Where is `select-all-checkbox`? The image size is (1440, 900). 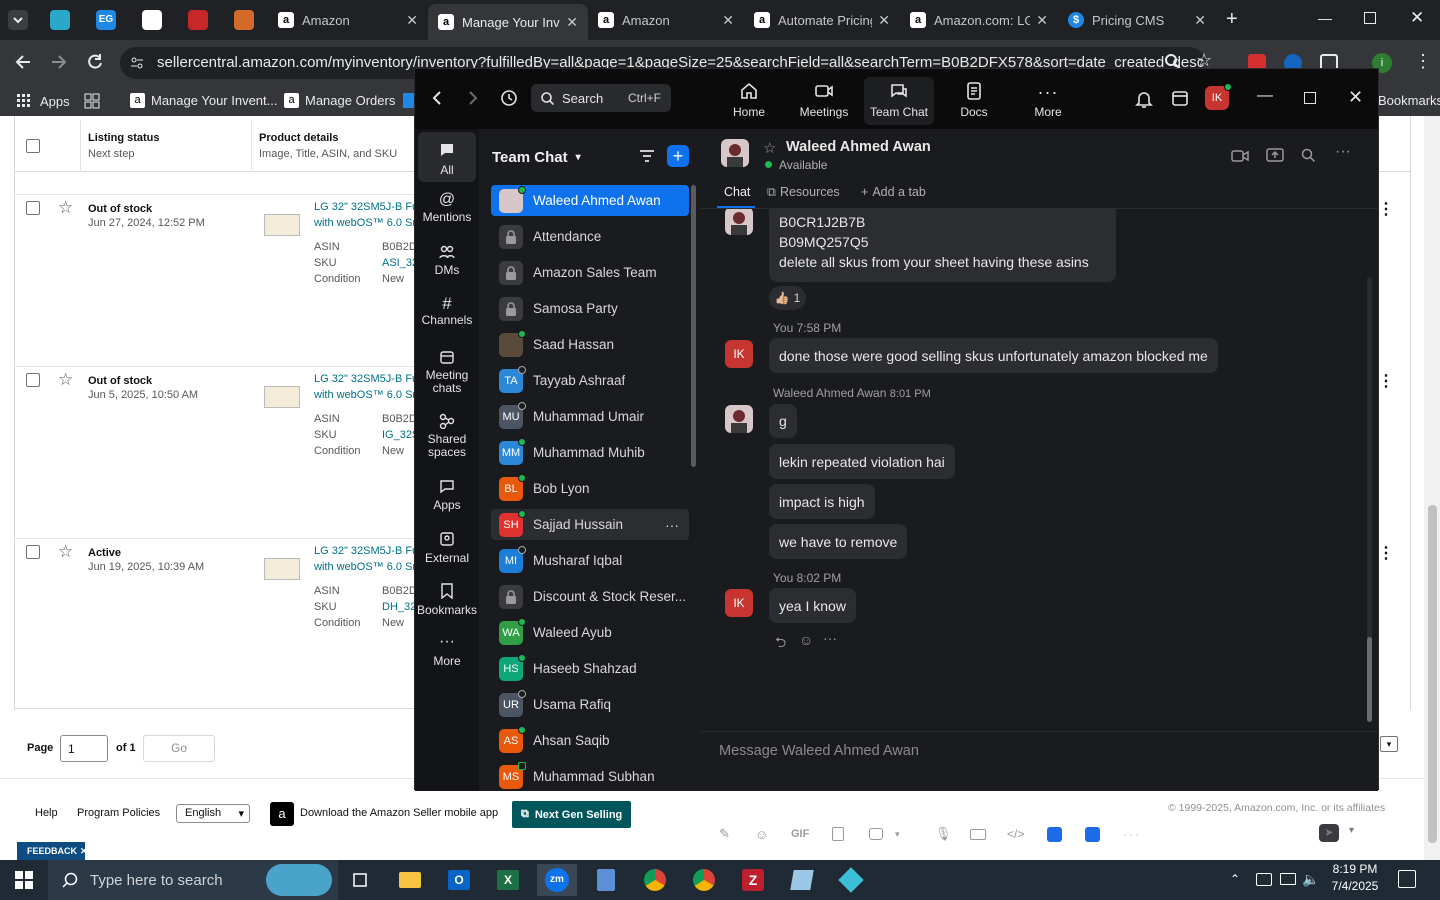 select-all-checkbox is located at coordinates (33, 146).